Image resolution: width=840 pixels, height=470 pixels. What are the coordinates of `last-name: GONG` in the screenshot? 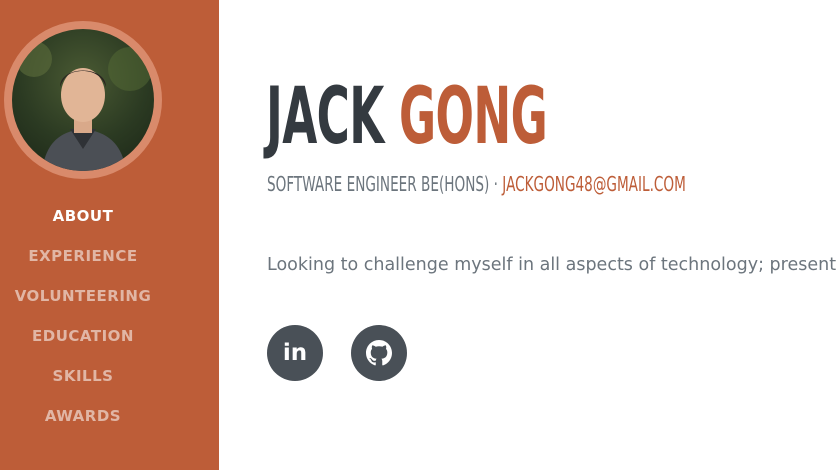 It's located at (473, 117).